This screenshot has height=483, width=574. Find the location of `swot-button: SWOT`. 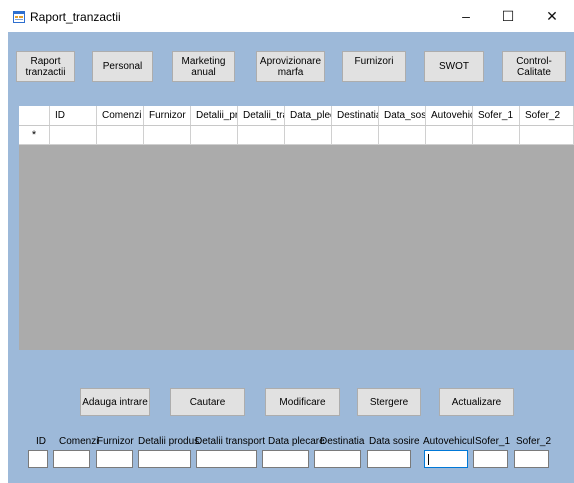

swot-button: SWOT is located at coordinates (454, 66).